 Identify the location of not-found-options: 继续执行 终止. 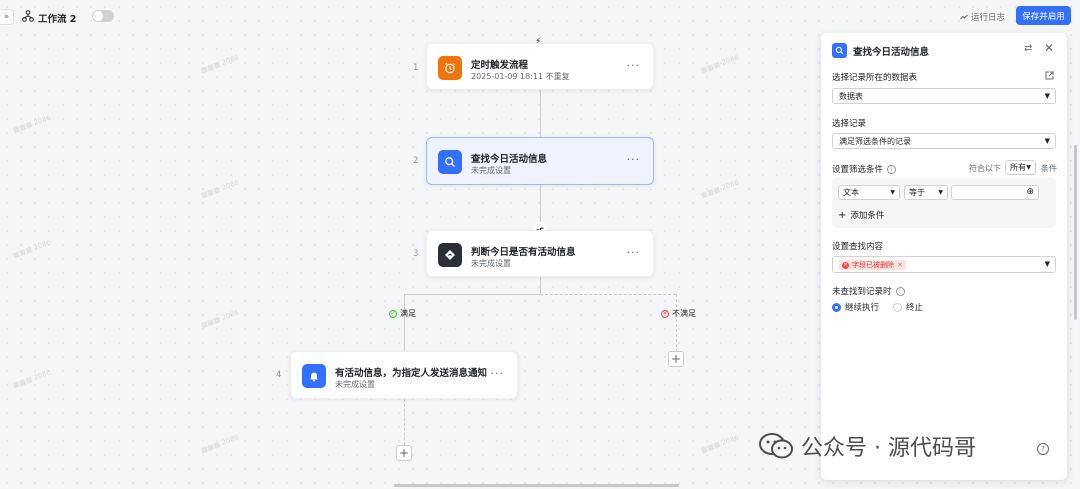
(877, 307).